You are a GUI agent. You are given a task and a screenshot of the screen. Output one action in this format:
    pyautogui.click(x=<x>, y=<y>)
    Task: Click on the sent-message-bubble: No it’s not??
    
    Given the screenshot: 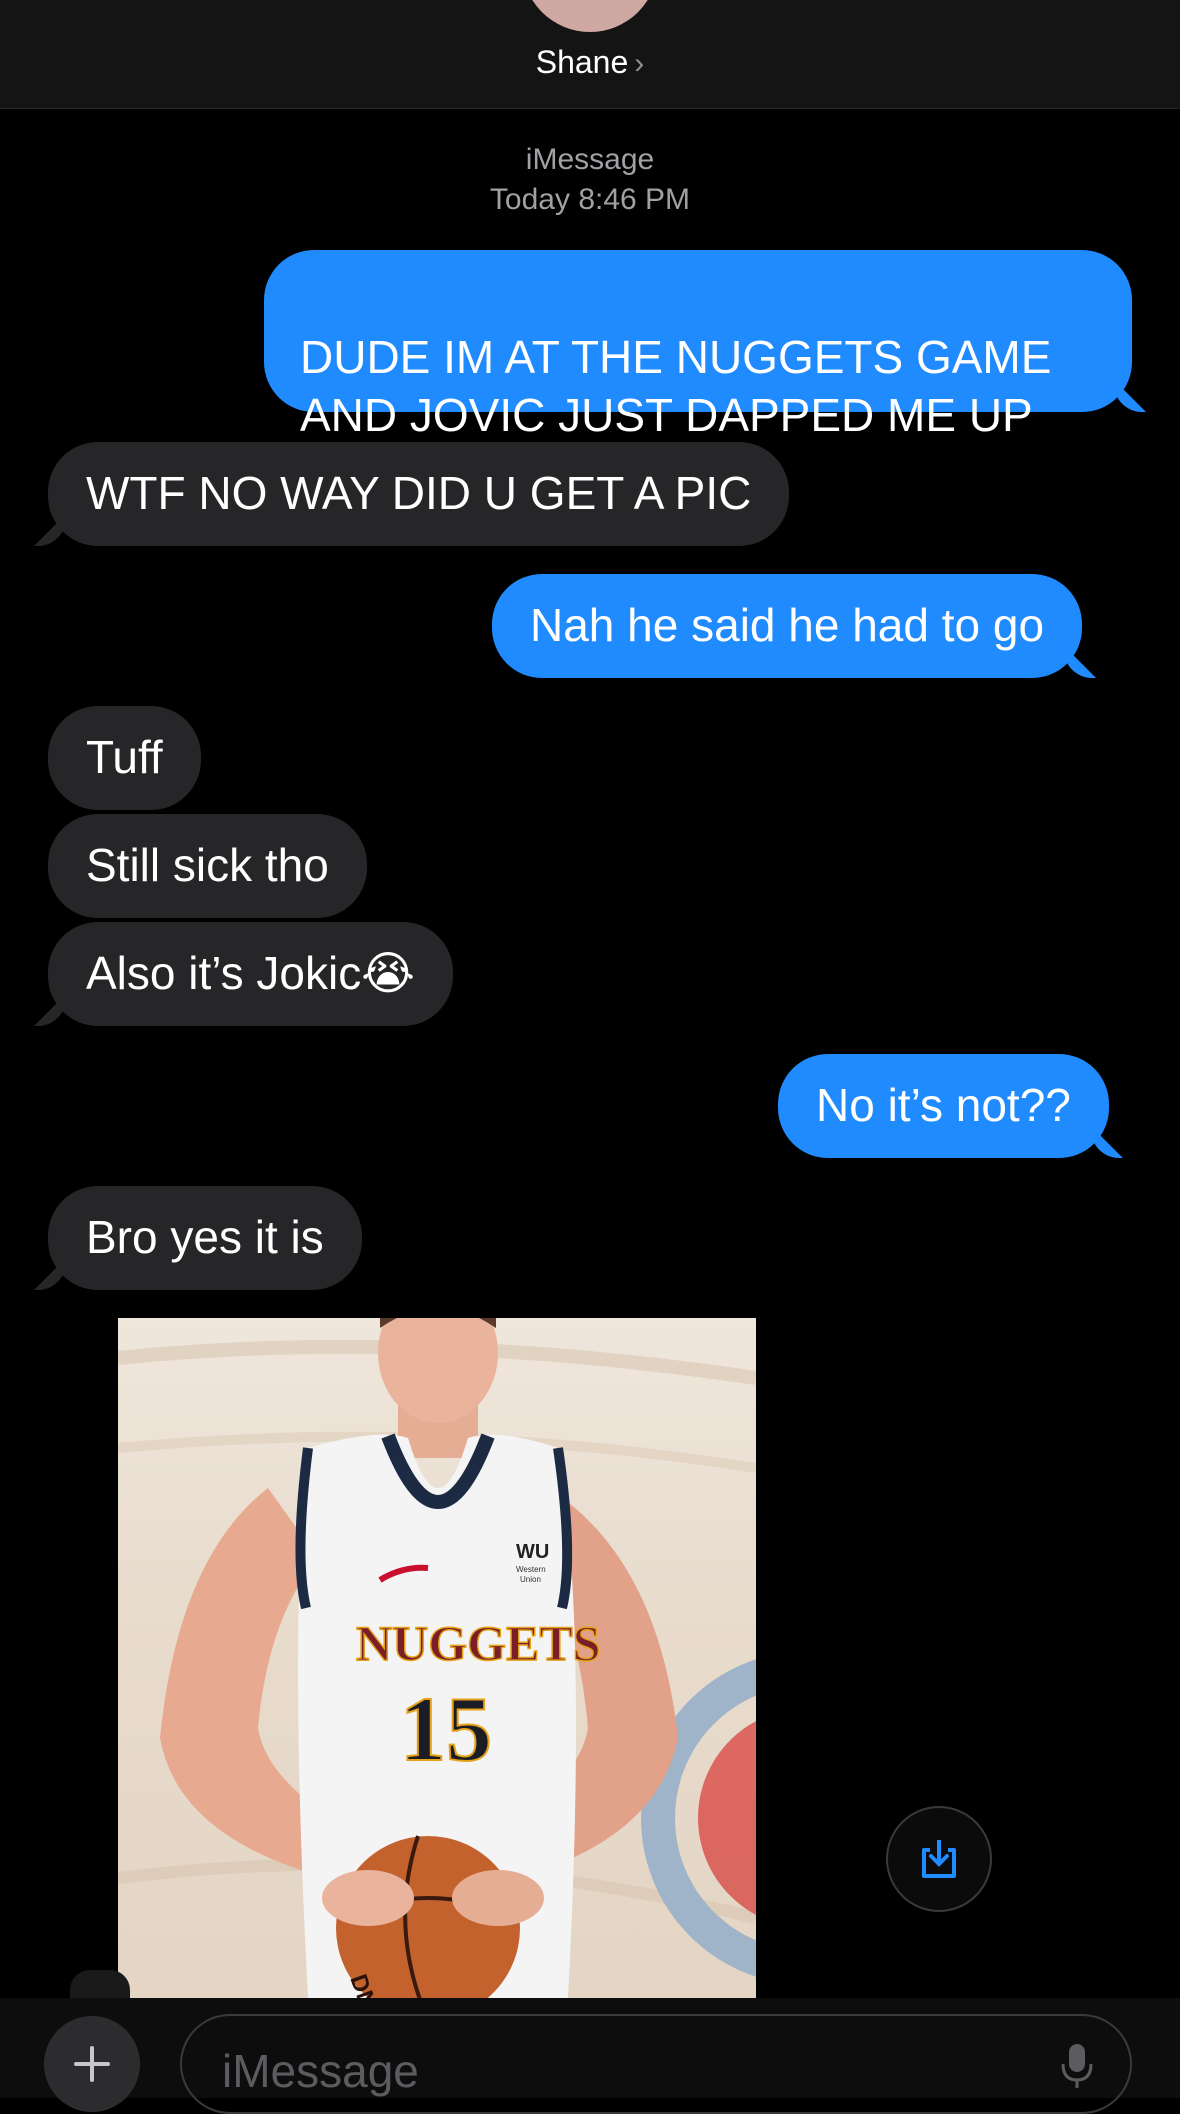 What is the action you would take?
    pyautogui.click(x=943, y=1106)
    